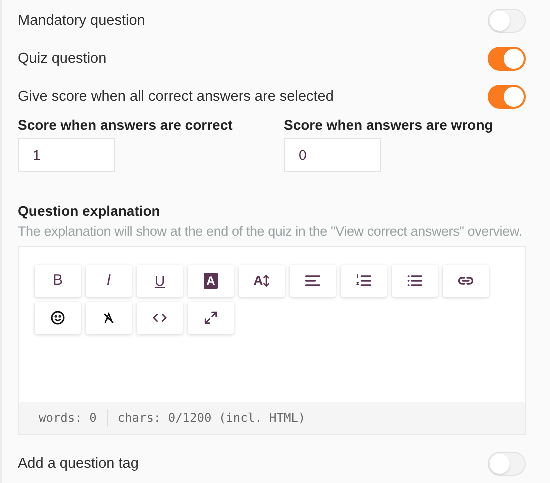 Image resolution: width=550 pixels, height=483 pixels. Describe the element at coordinates (415, 280) in the screenshot. I see `bullet-list-button` at that location.